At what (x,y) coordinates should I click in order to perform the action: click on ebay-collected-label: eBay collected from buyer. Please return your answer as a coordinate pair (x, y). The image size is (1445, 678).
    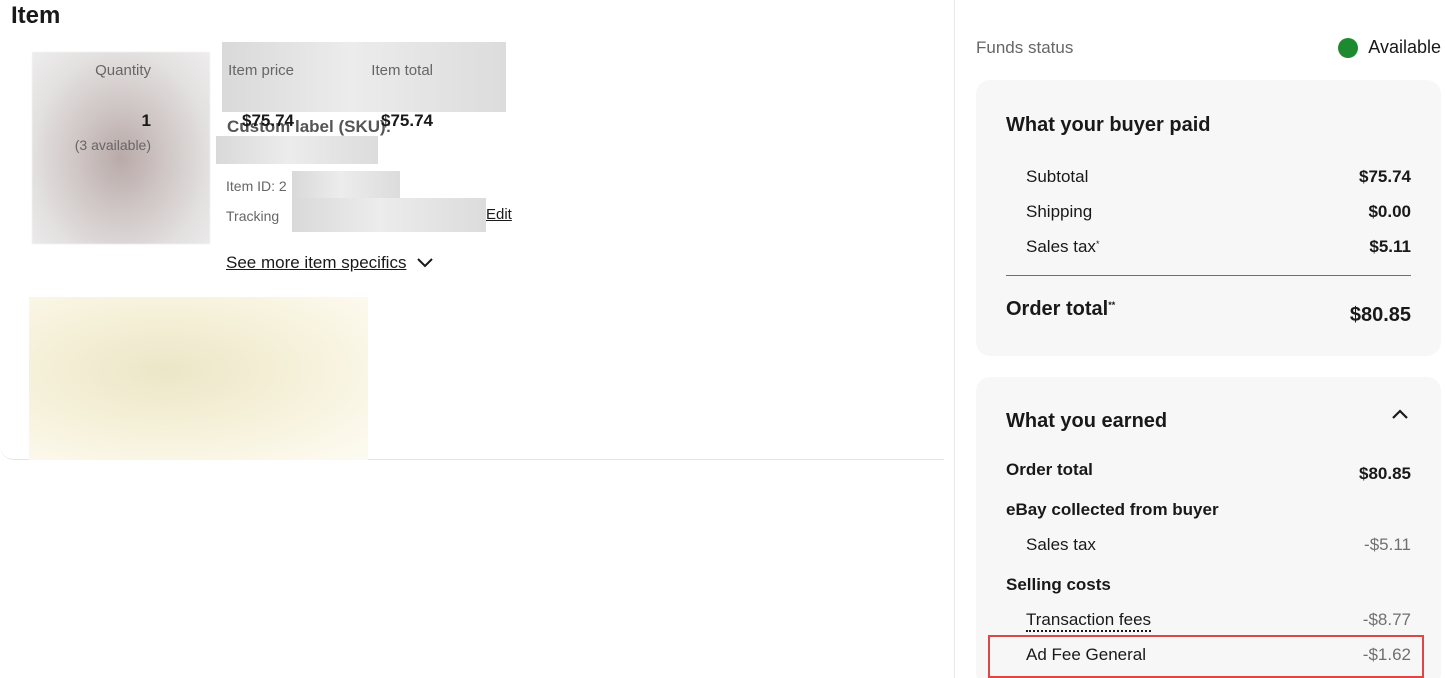
    Looking at the image, I should click on (1112, 509).